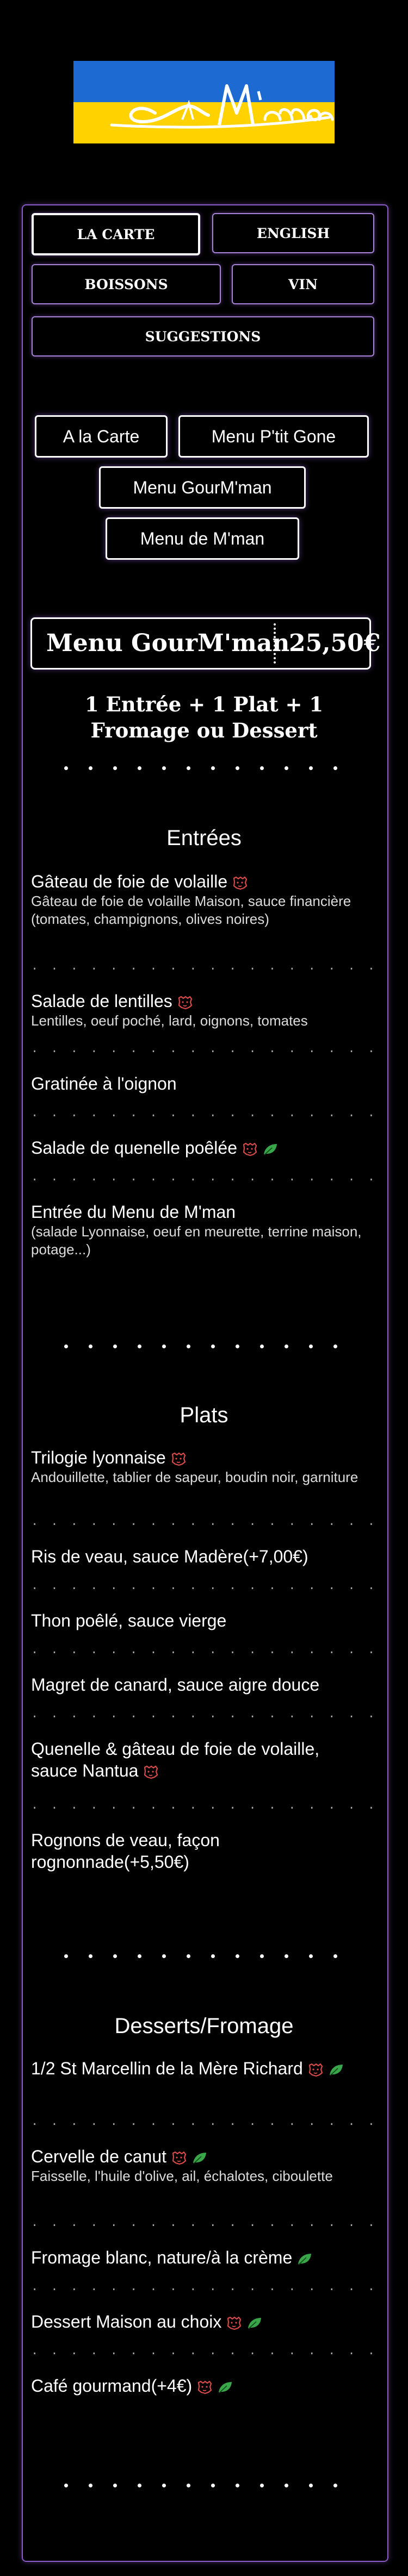  What do you see at coordinates (104, 1083) in the screenshot?
I see `menu-item-label: Gratinée à l'oignon` at bounding box center [104, 1083].